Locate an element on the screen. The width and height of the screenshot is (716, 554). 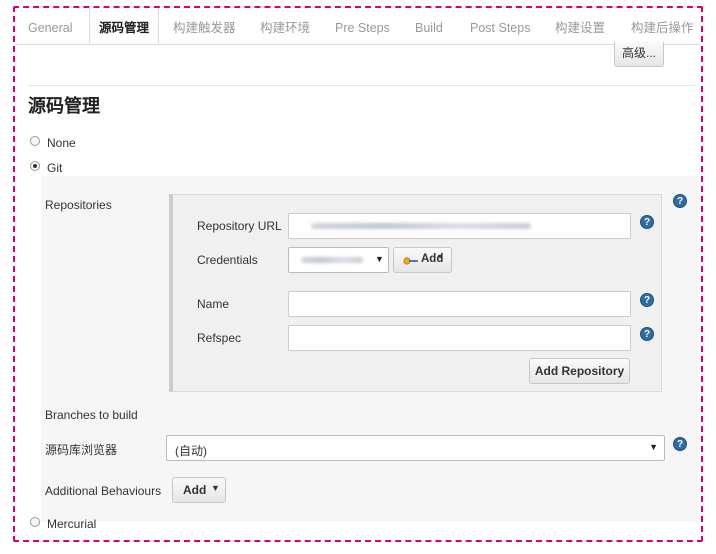
scm-mercurial-radio is located at coordinates (35, 522).